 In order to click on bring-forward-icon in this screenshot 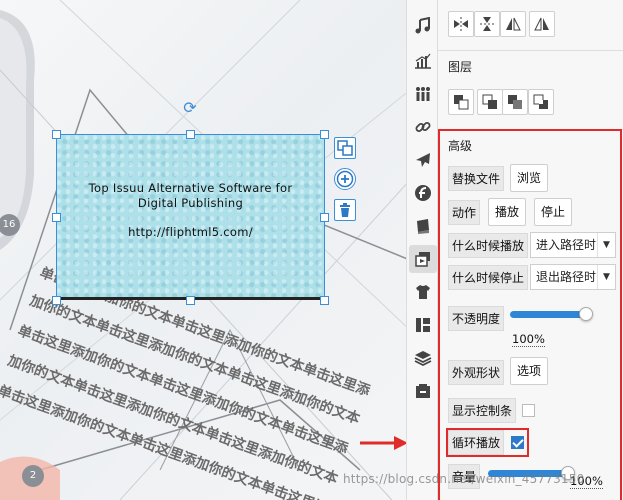, I will do `click(489, 101)`.